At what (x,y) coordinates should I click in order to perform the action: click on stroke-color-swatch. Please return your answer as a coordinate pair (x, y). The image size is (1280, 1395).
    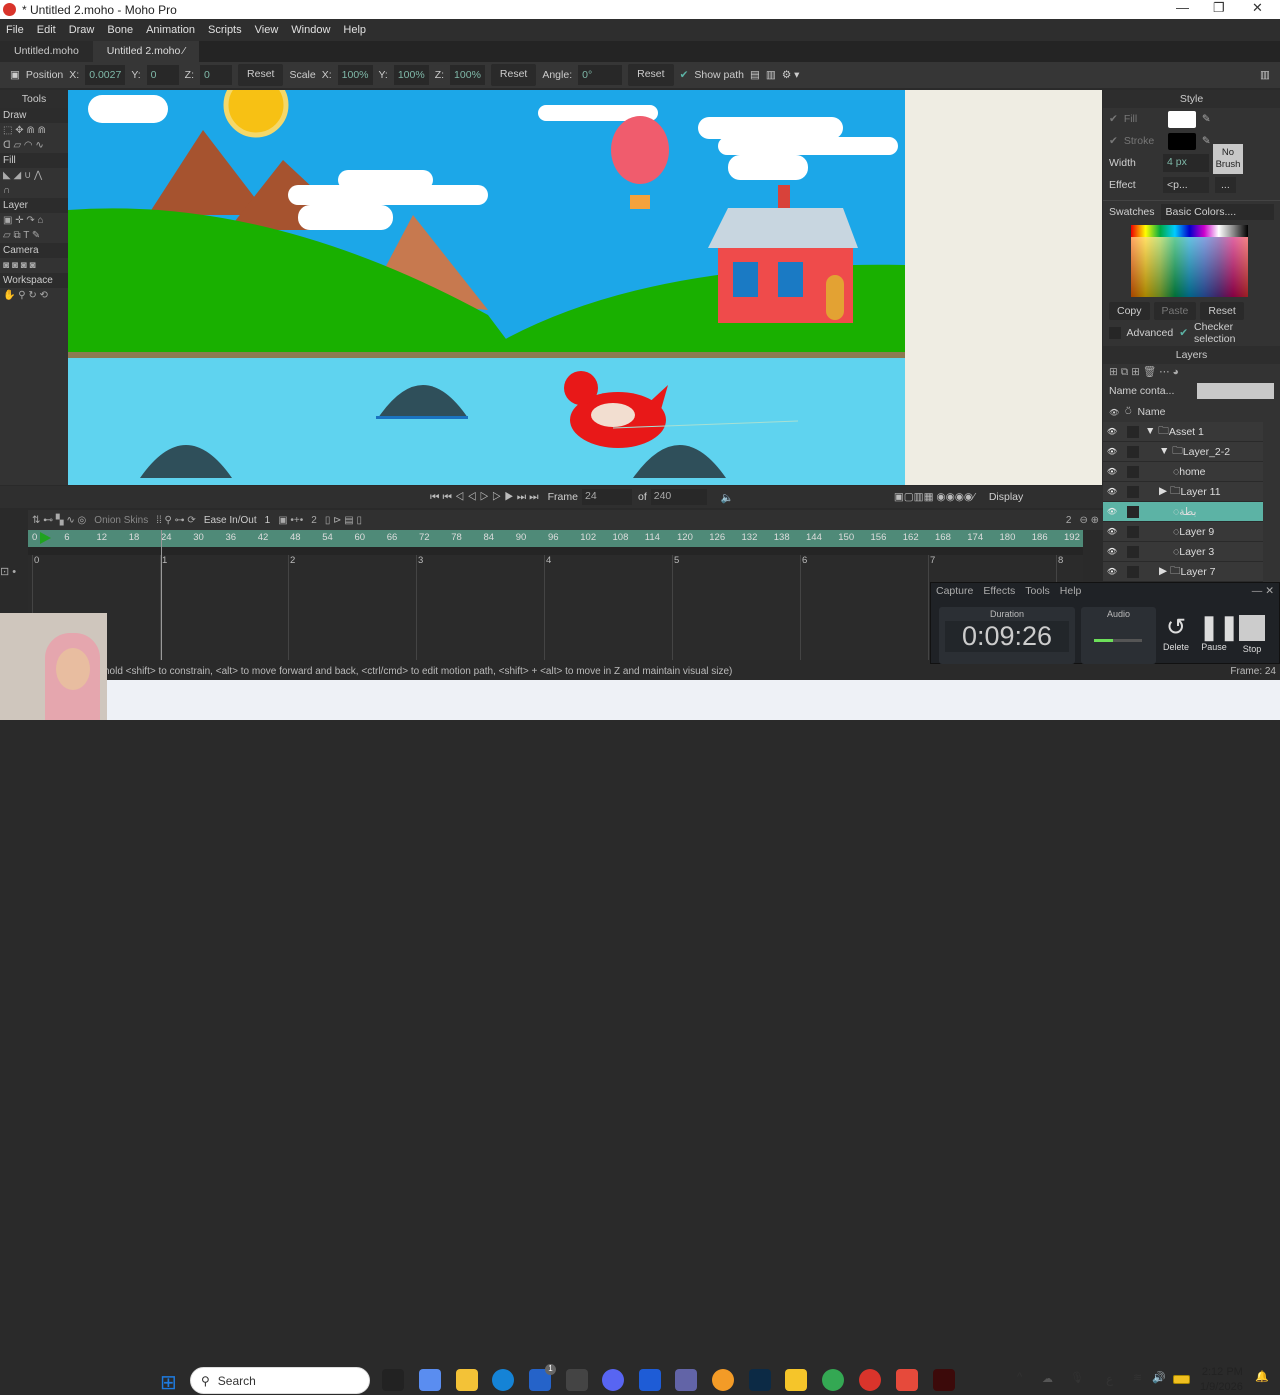
    Looking at the image, I should click on (1181, 141).